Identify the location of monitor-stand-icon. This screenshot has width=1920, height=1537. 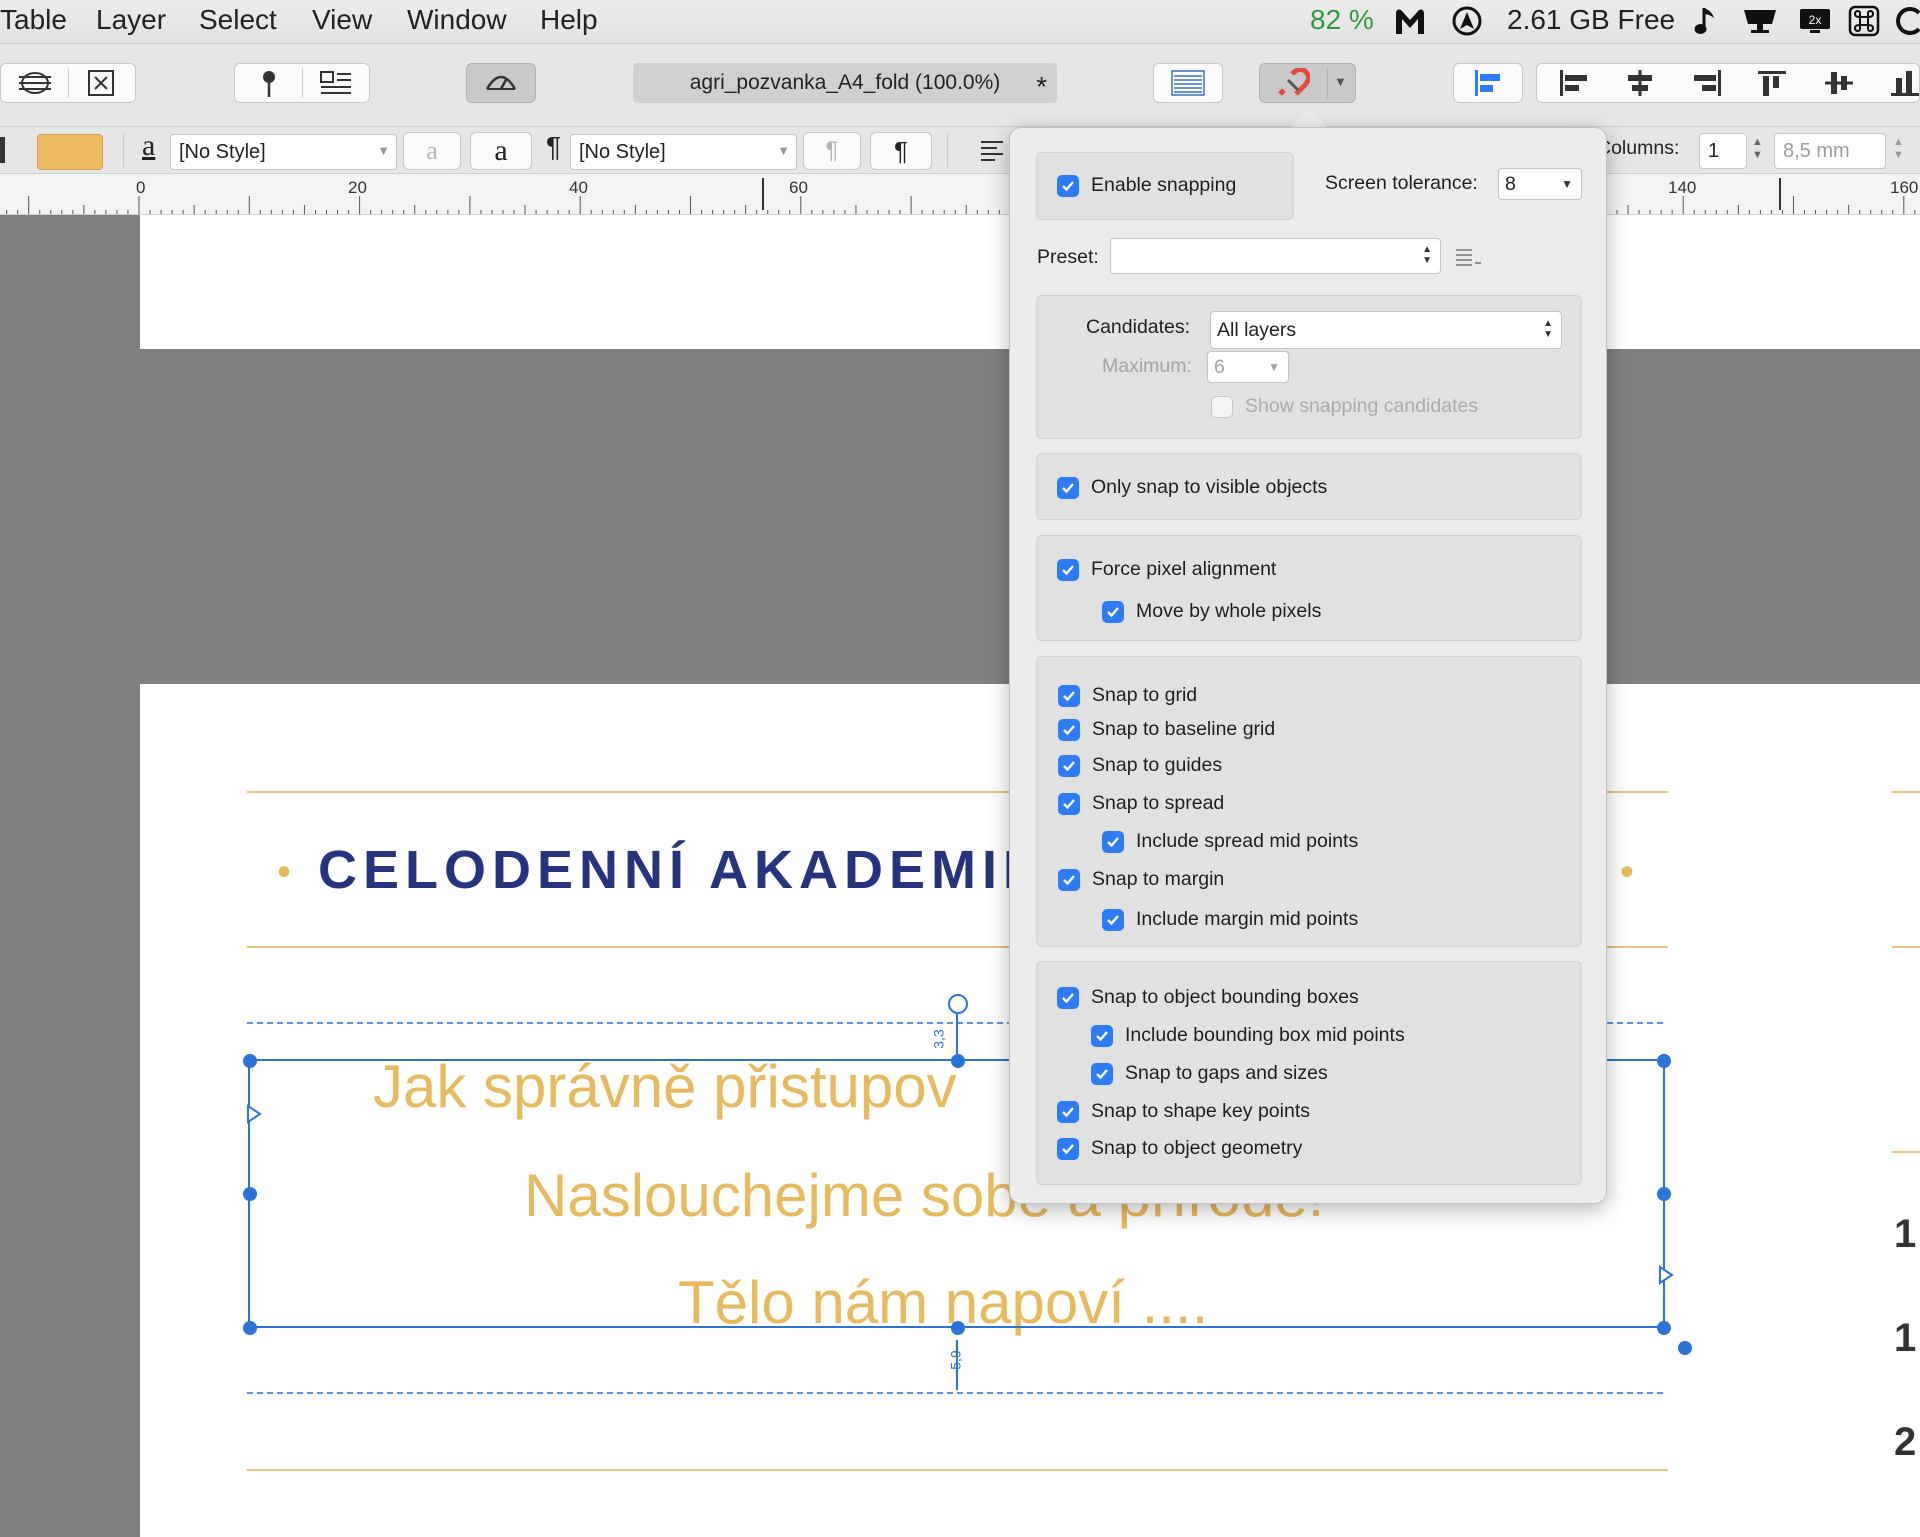
(1760, 21).